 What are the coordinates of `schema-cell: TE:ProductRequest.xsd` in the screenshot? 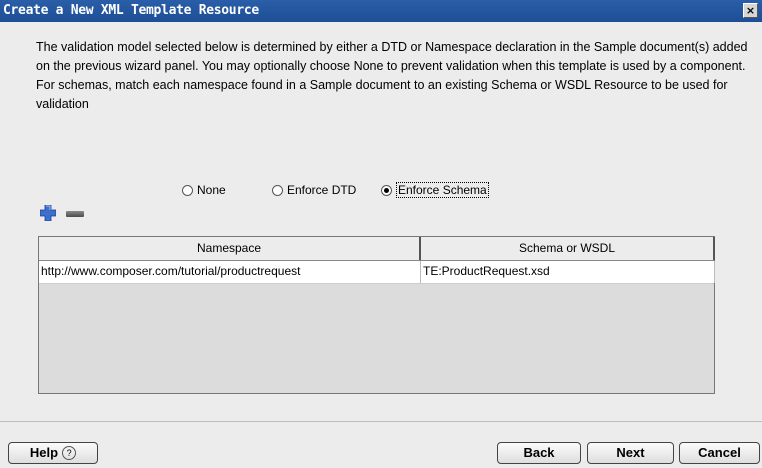 It's located at (568, 272).